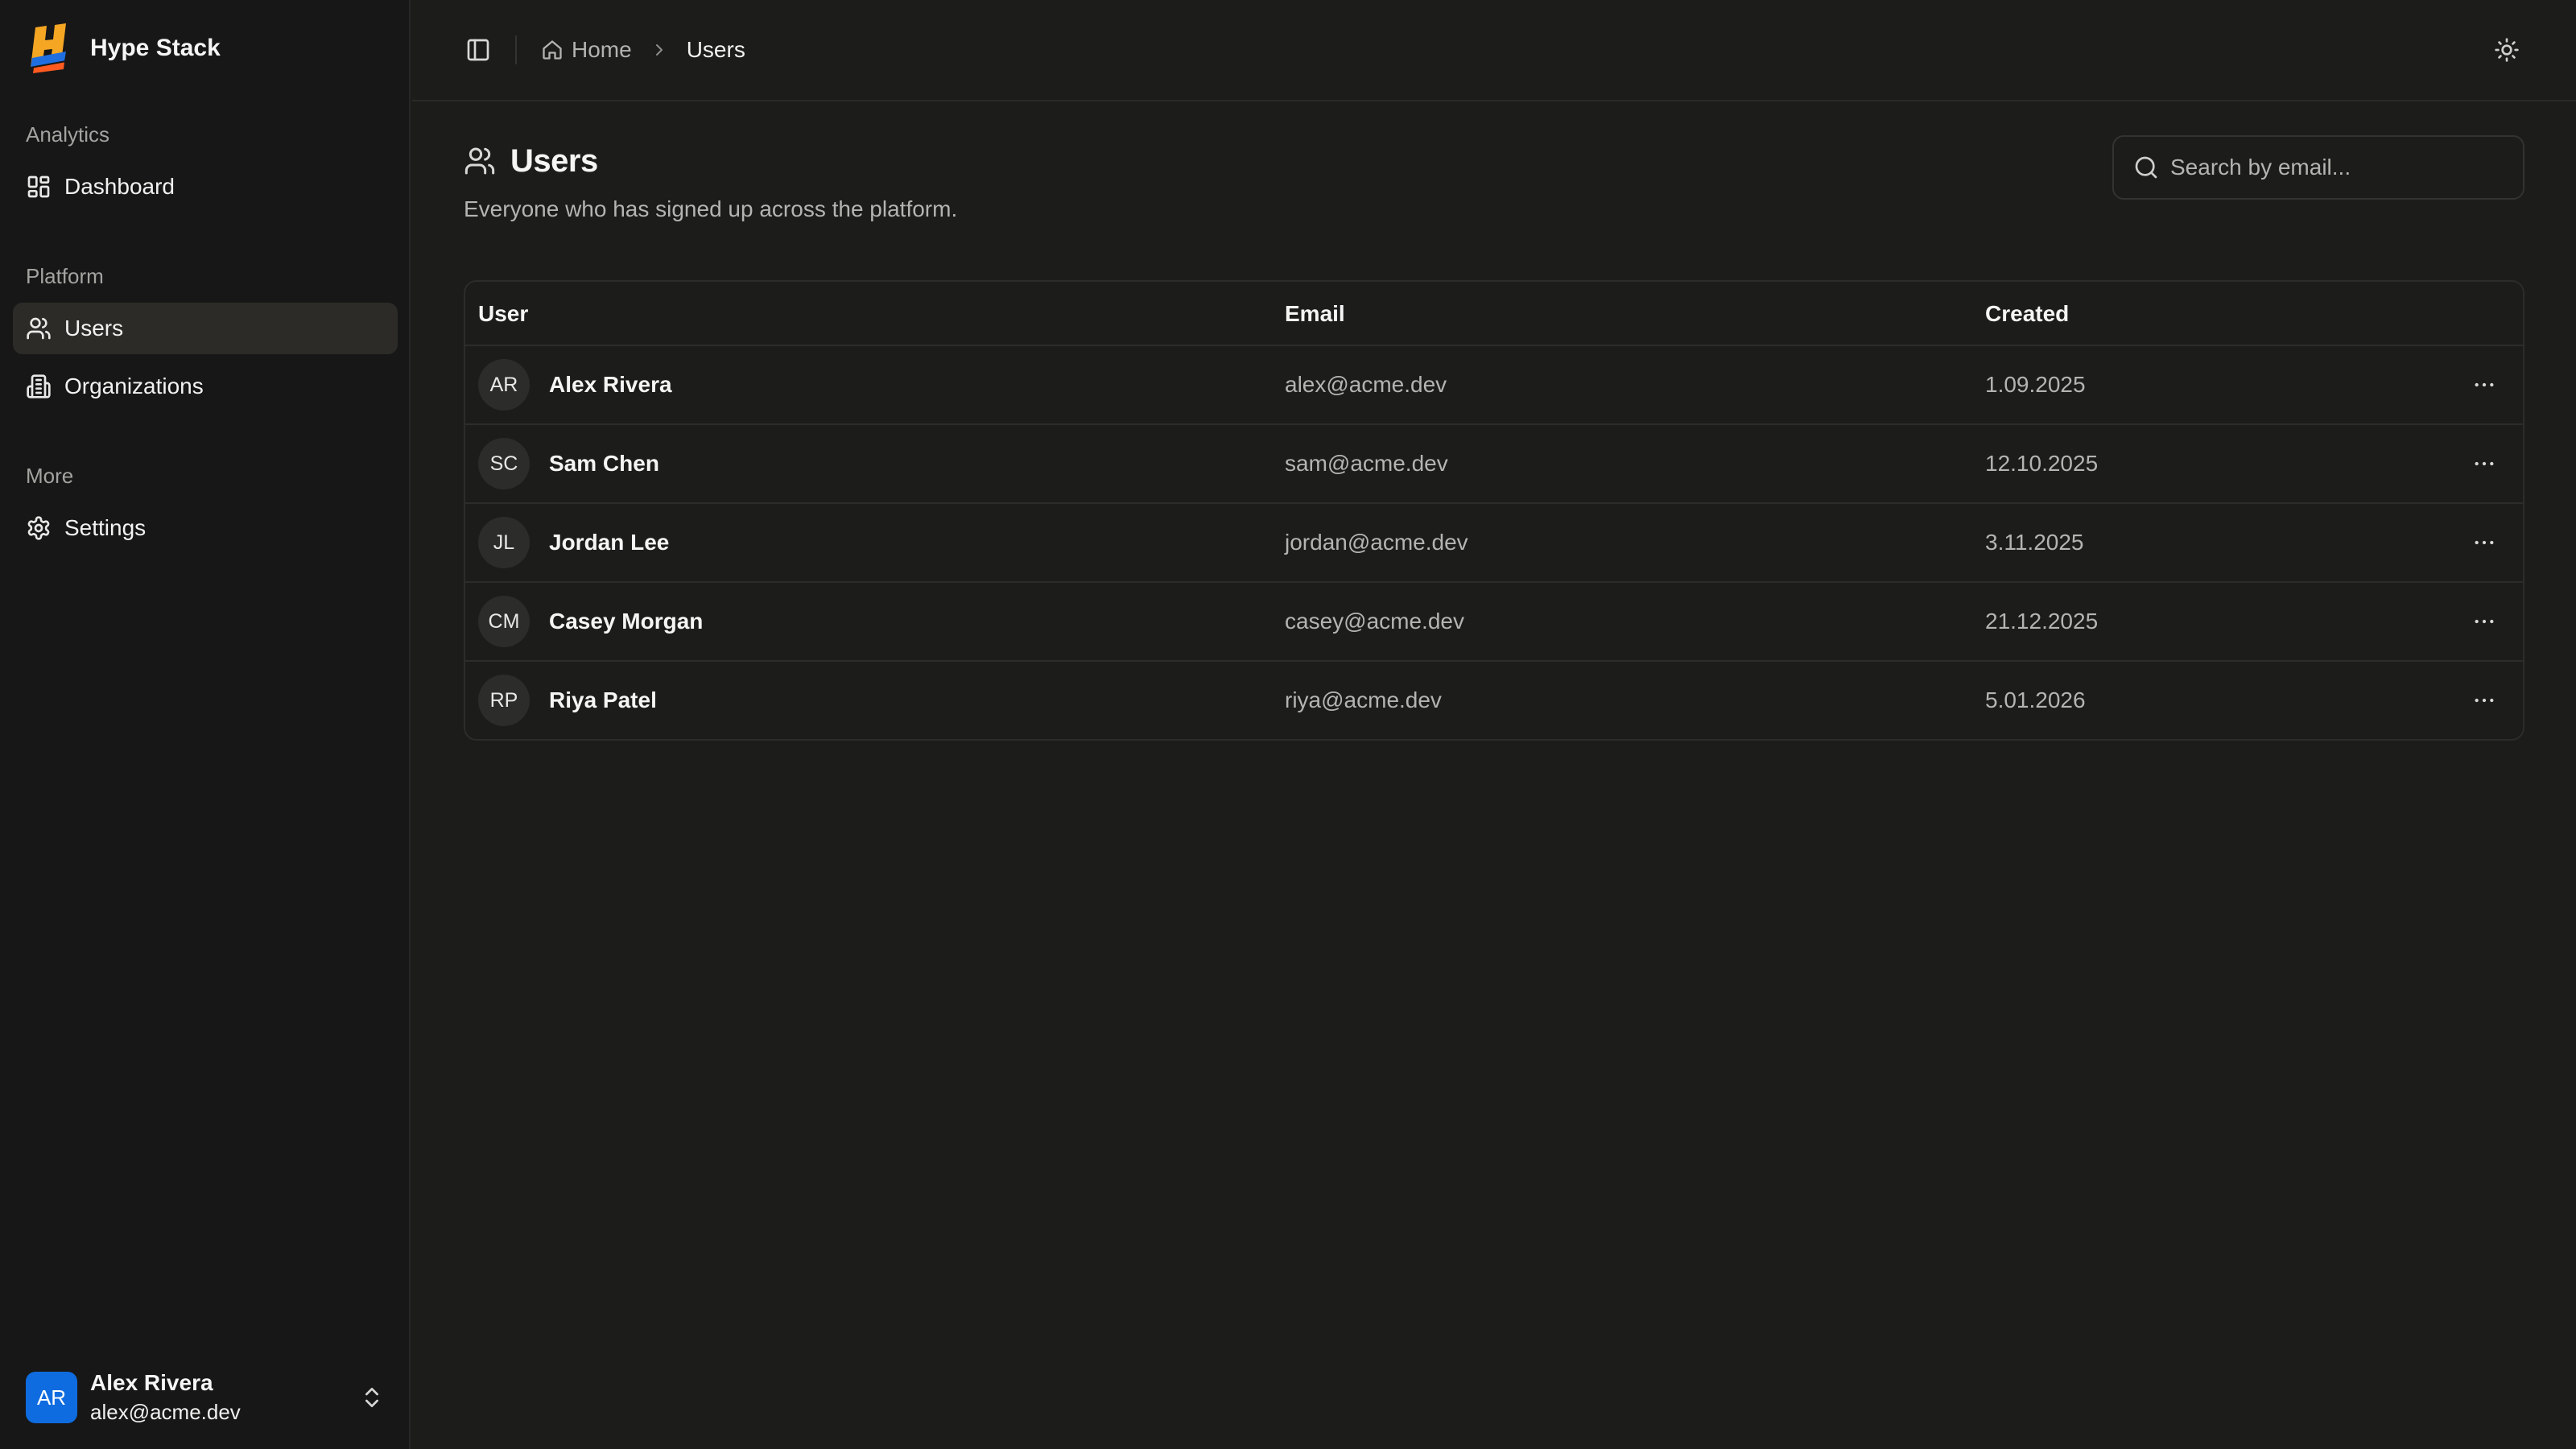 The image size is (2576, 1449). What do you see at coordinates (504, 463) in the screenshot?
I see `avatar: SC` at bounding box center [504, 463].